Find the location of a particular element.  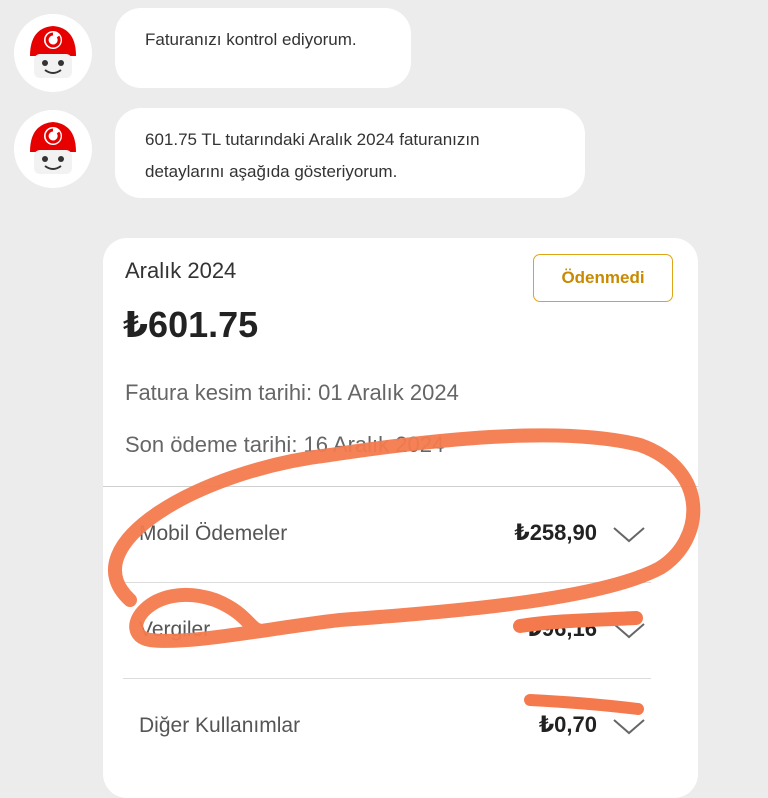

bill-item-diger-kullanimlar: Diğer Kullanımlar ₺0,70 is located at coordinates (388, 726).